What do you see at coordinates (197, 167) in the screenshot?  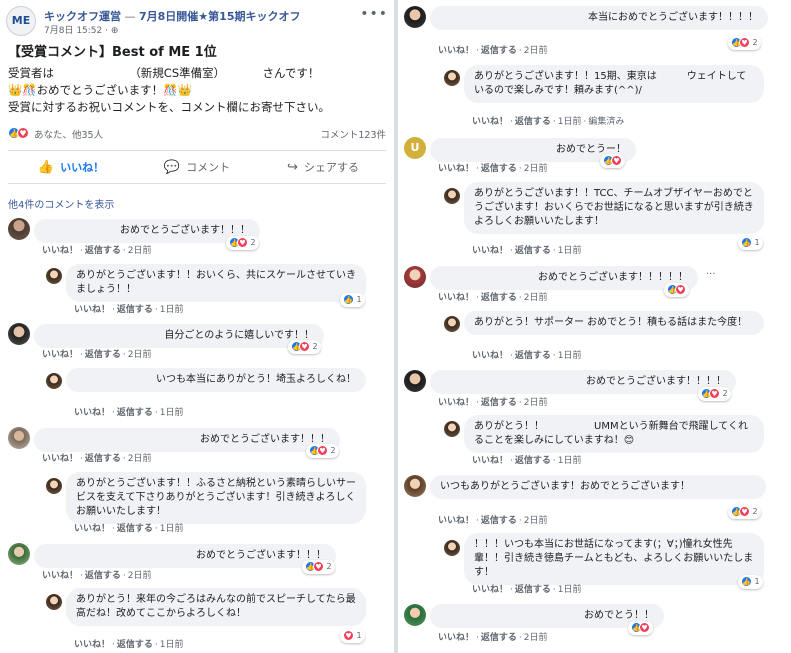 I see `comment-button: 💬 コメント` at bounding box center [197, 167].